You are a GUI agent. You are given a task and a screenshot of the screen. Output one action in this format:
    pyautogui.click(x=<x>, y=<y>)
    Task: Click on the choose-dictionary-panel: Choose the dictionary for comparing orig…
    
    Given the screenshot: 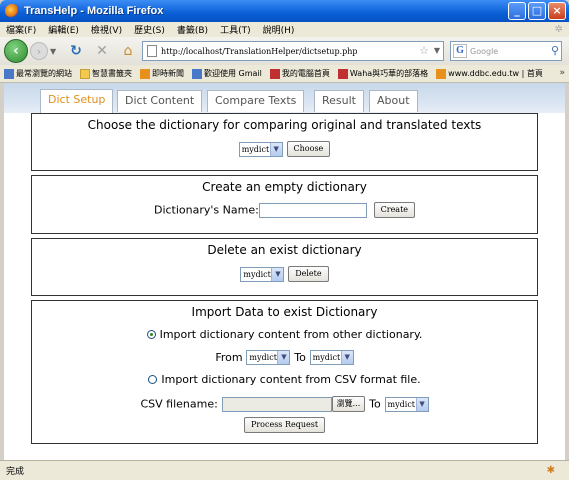 What is the action you would take?
    pyautogui.click(x=284, y=142)
    